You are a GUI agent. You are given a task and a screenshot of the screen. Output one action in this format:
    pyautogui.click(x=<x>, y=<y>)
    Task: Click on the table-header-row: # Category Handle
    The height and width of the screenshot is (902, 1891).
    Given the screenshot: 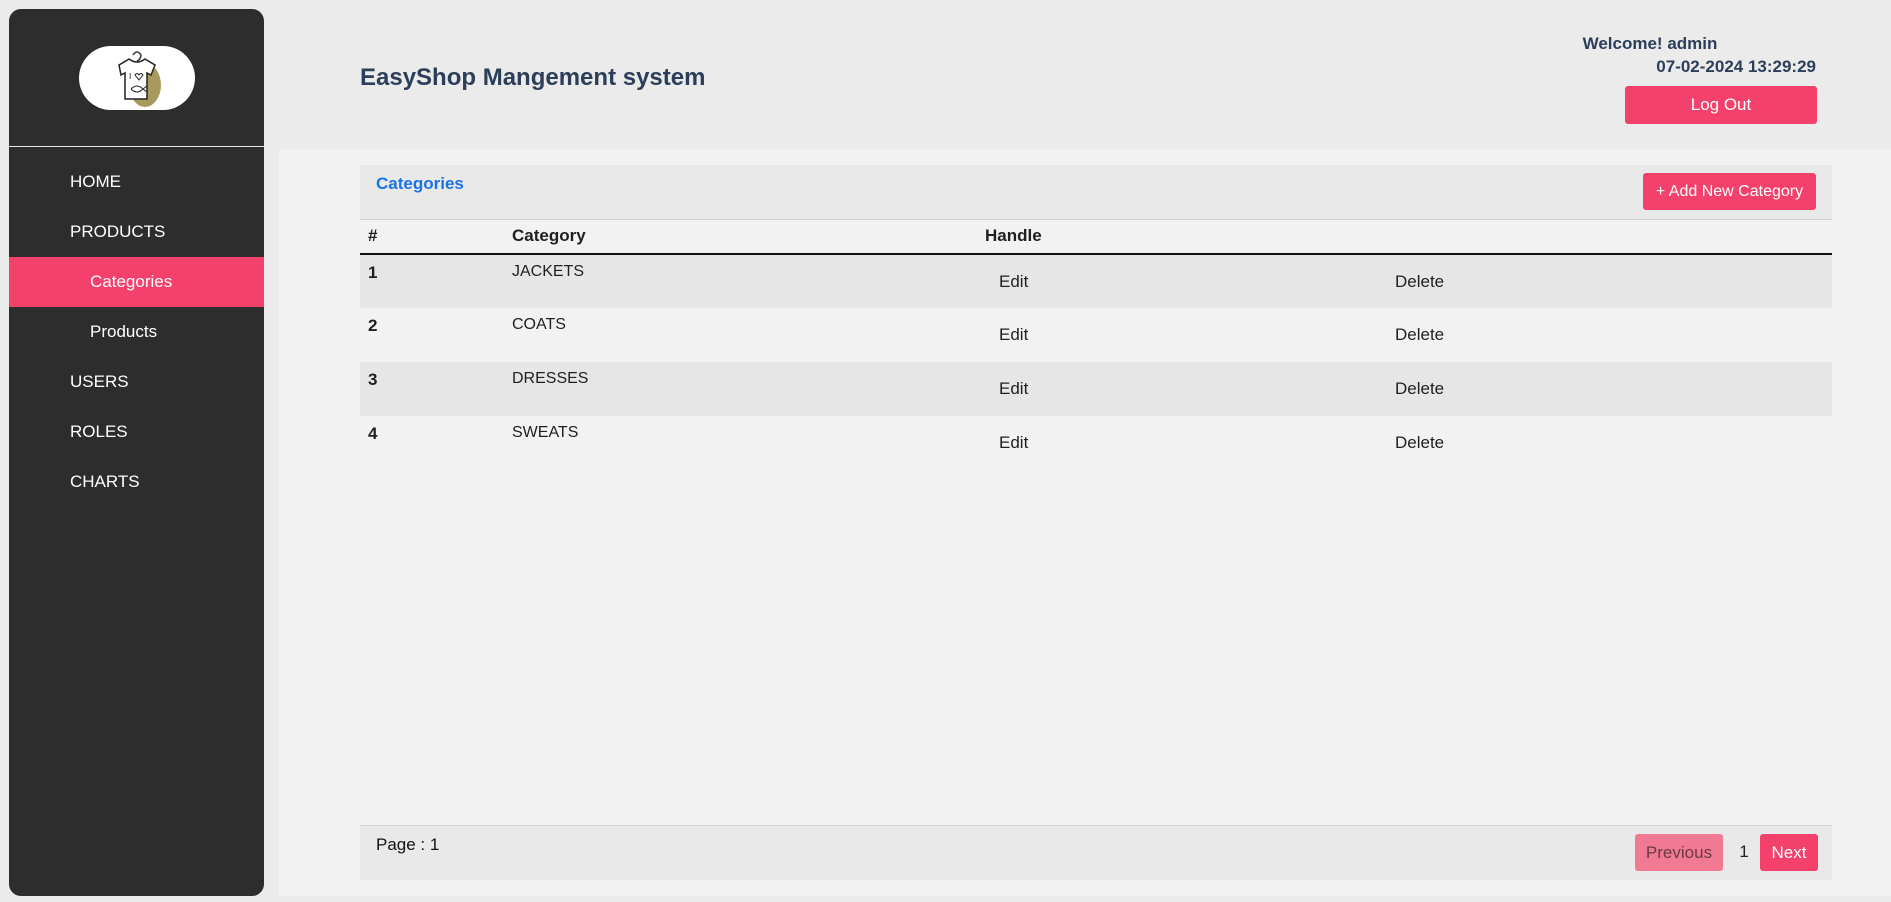 What is the action you would take?
    pyautogui.click(x=1096, y=237)
    